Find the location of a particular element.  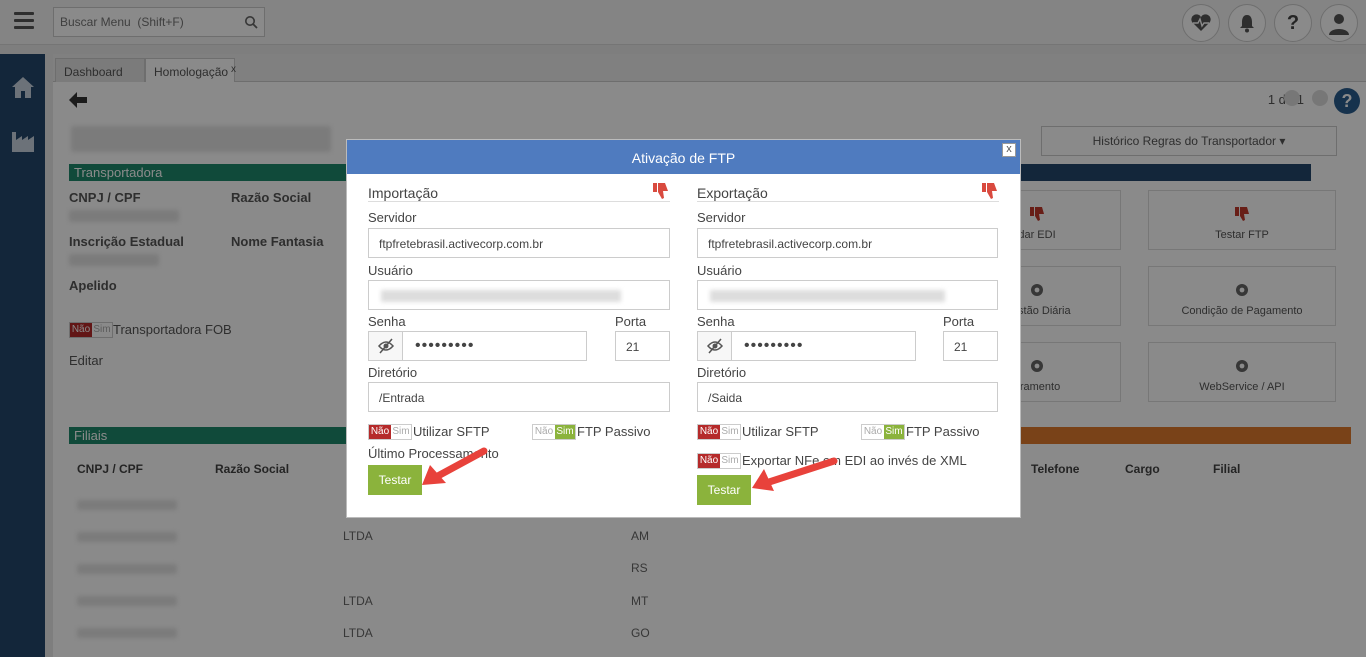

exportacao-title-text: Exportação is located at coordinates (732, 193).